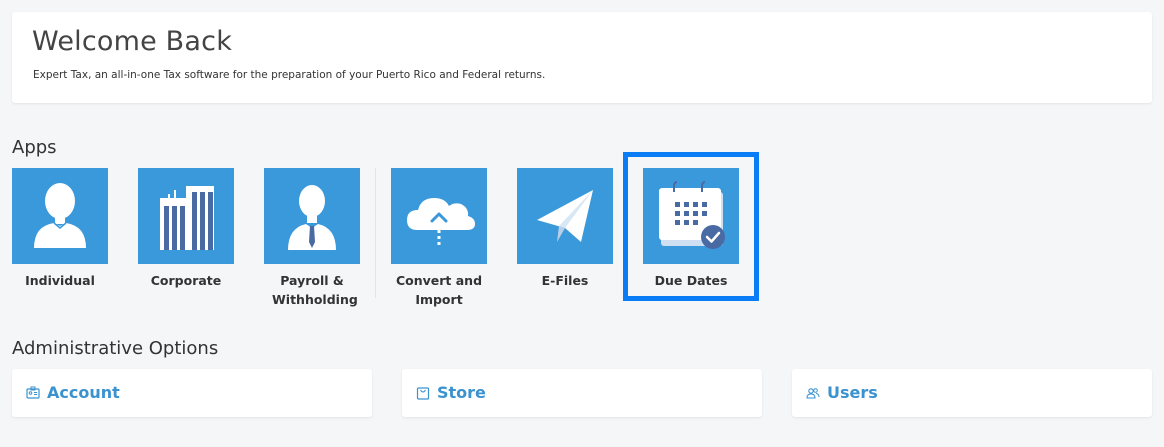 This screenshot has height=447, width=1164. I want to click on account-card: Account, so click(192, 393).